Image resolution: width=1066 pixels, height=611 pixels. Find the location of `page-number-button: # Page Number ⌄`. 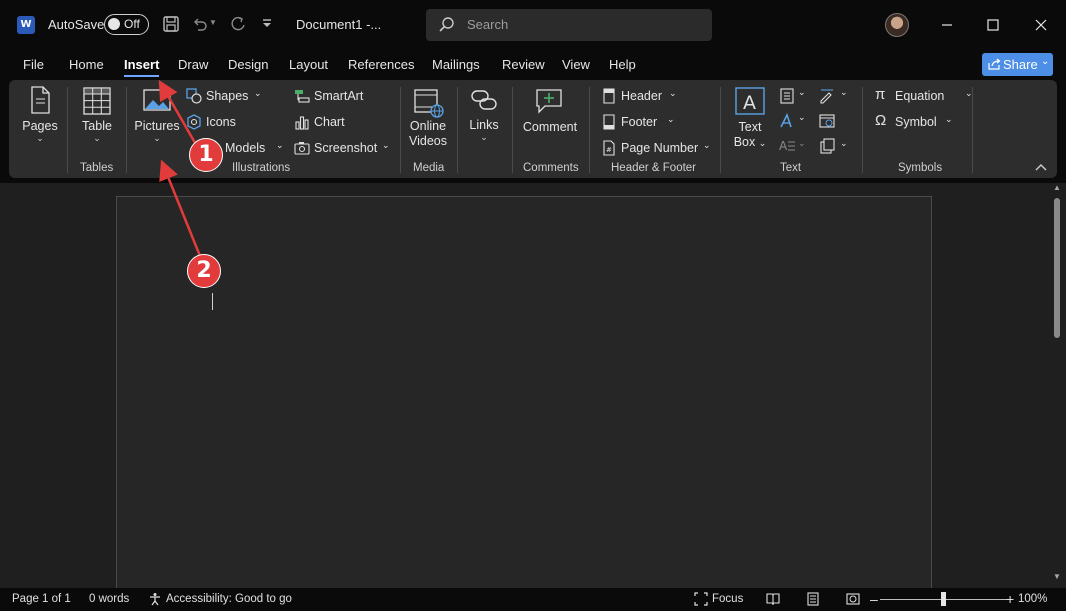

page-number-button: # Page Number ⌄ is located at coordinates (661, 149).